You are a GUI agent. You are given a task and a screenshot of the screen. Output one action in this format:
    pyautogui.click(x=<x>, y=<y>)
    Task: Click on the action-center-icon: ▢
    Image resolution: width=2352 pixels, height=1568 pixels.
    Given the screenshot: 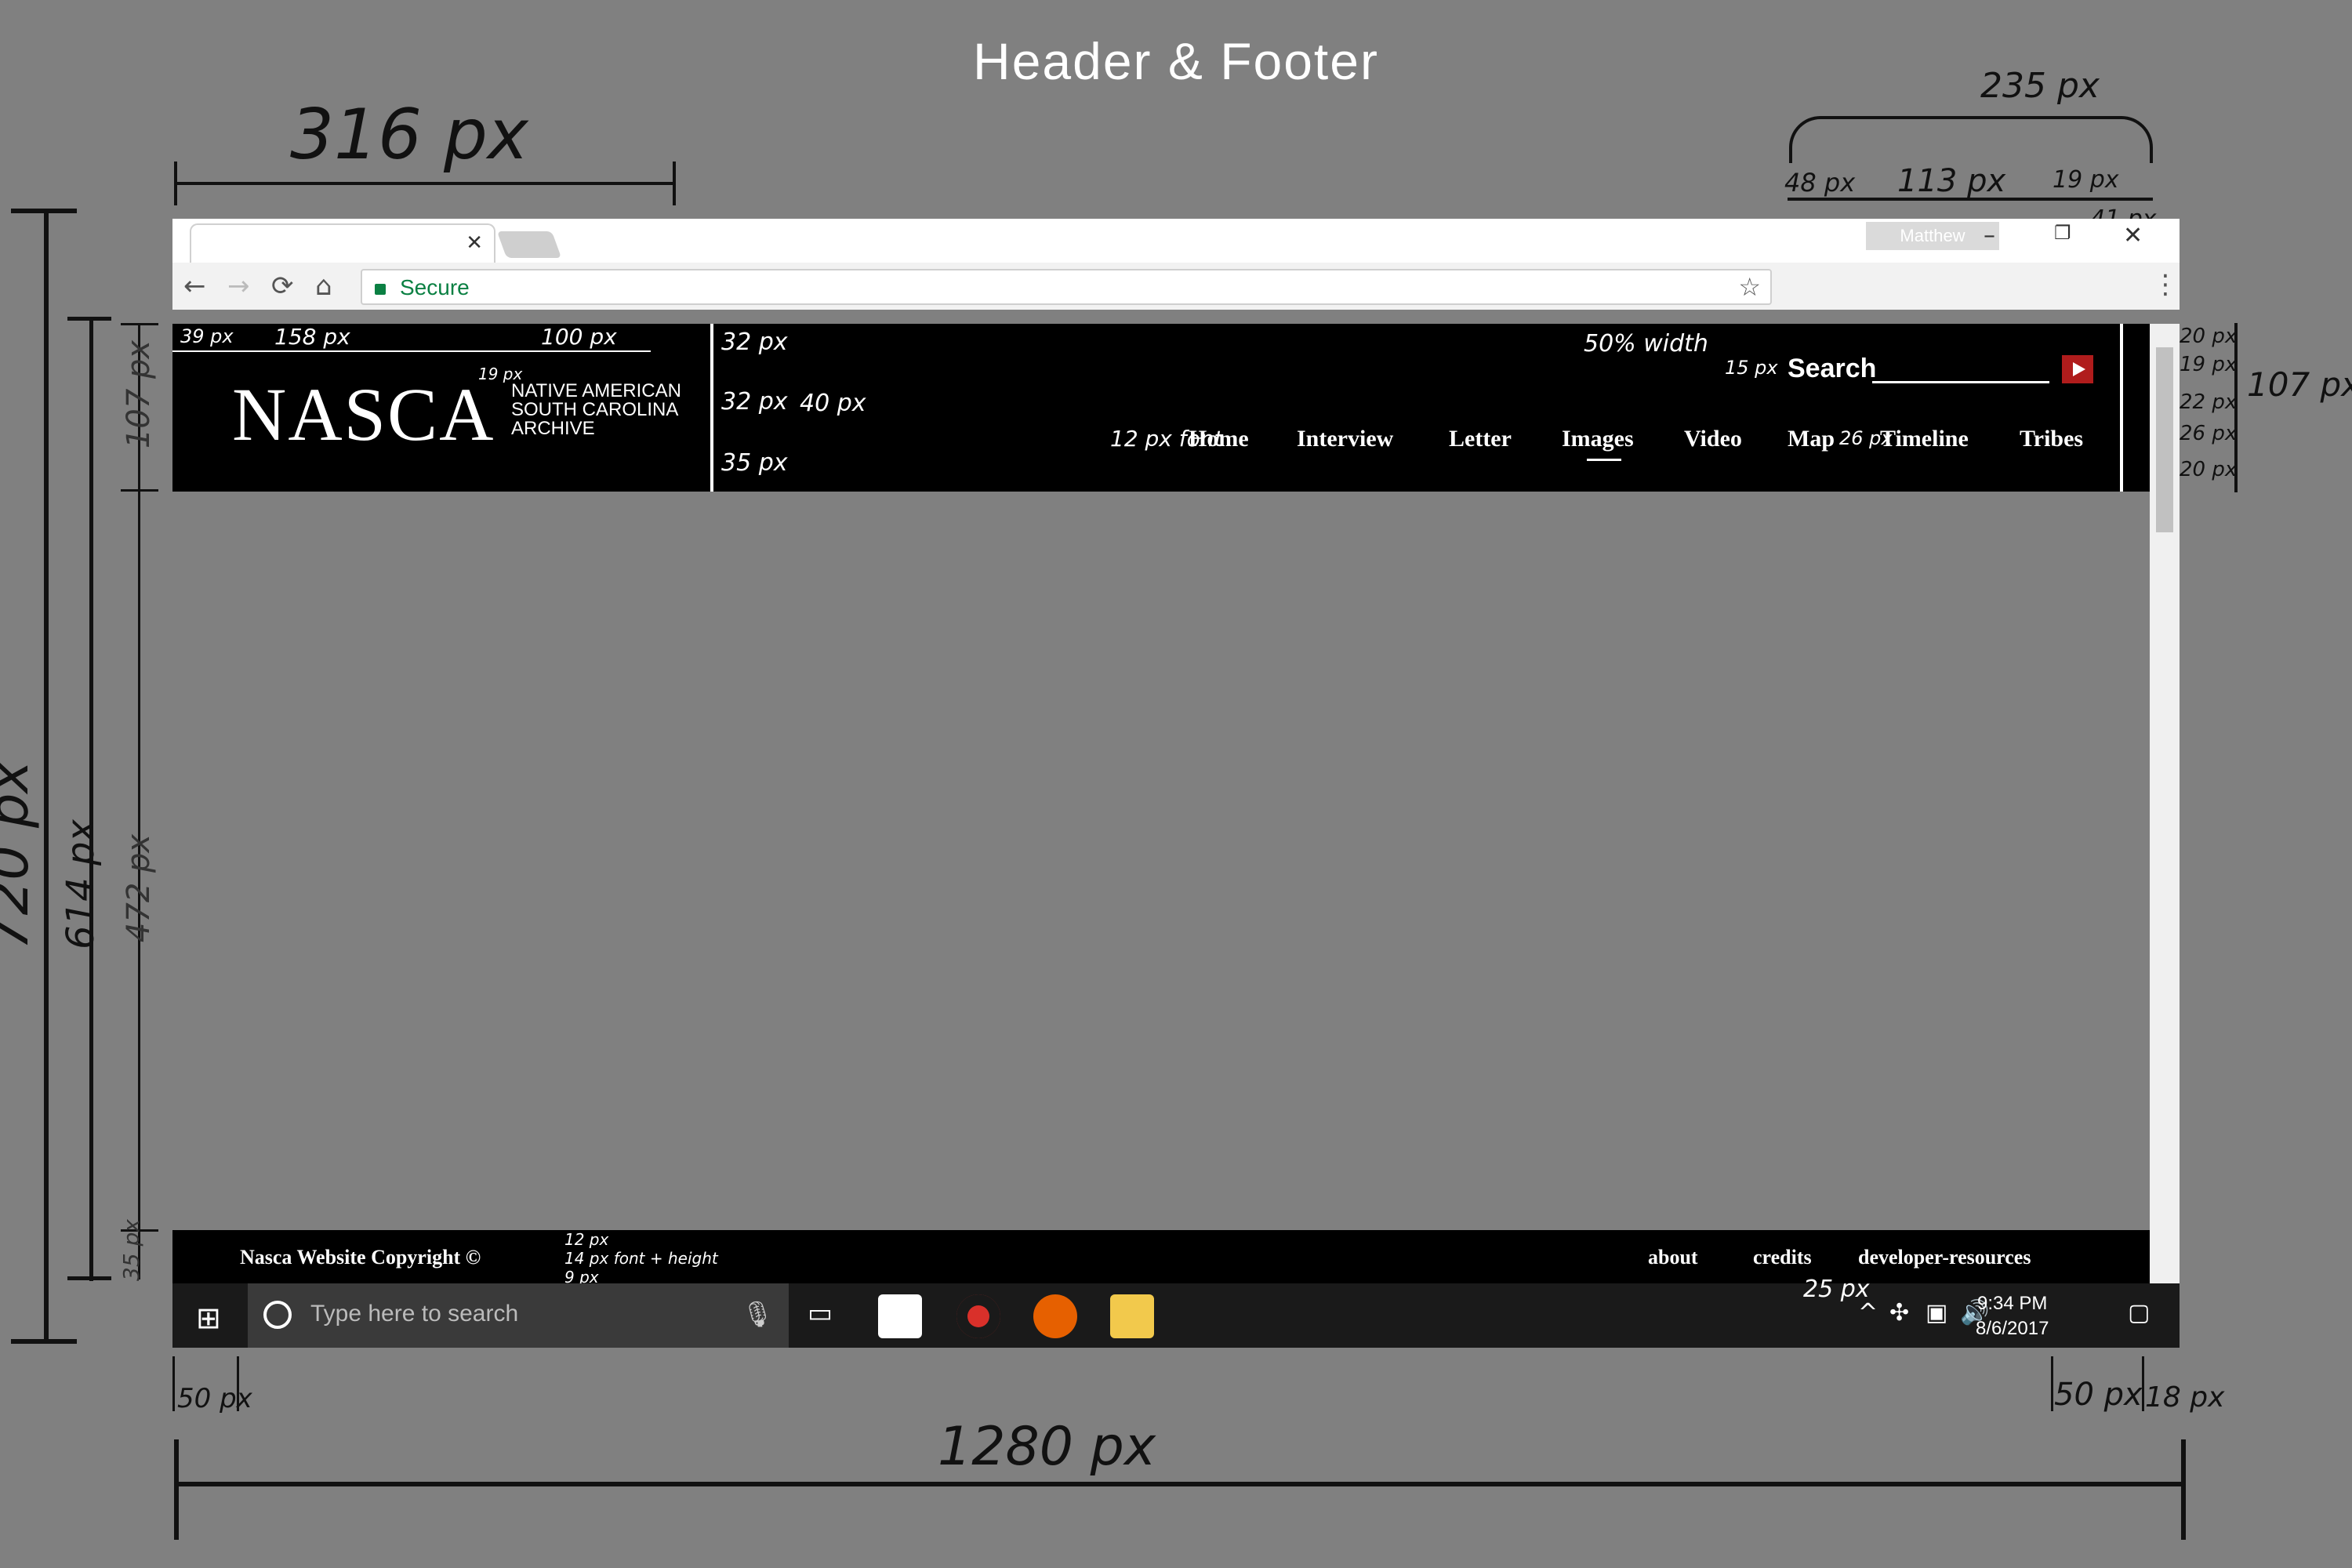 What is the action you would take?
    pyautogui.click(x=2139, y=1313)
    